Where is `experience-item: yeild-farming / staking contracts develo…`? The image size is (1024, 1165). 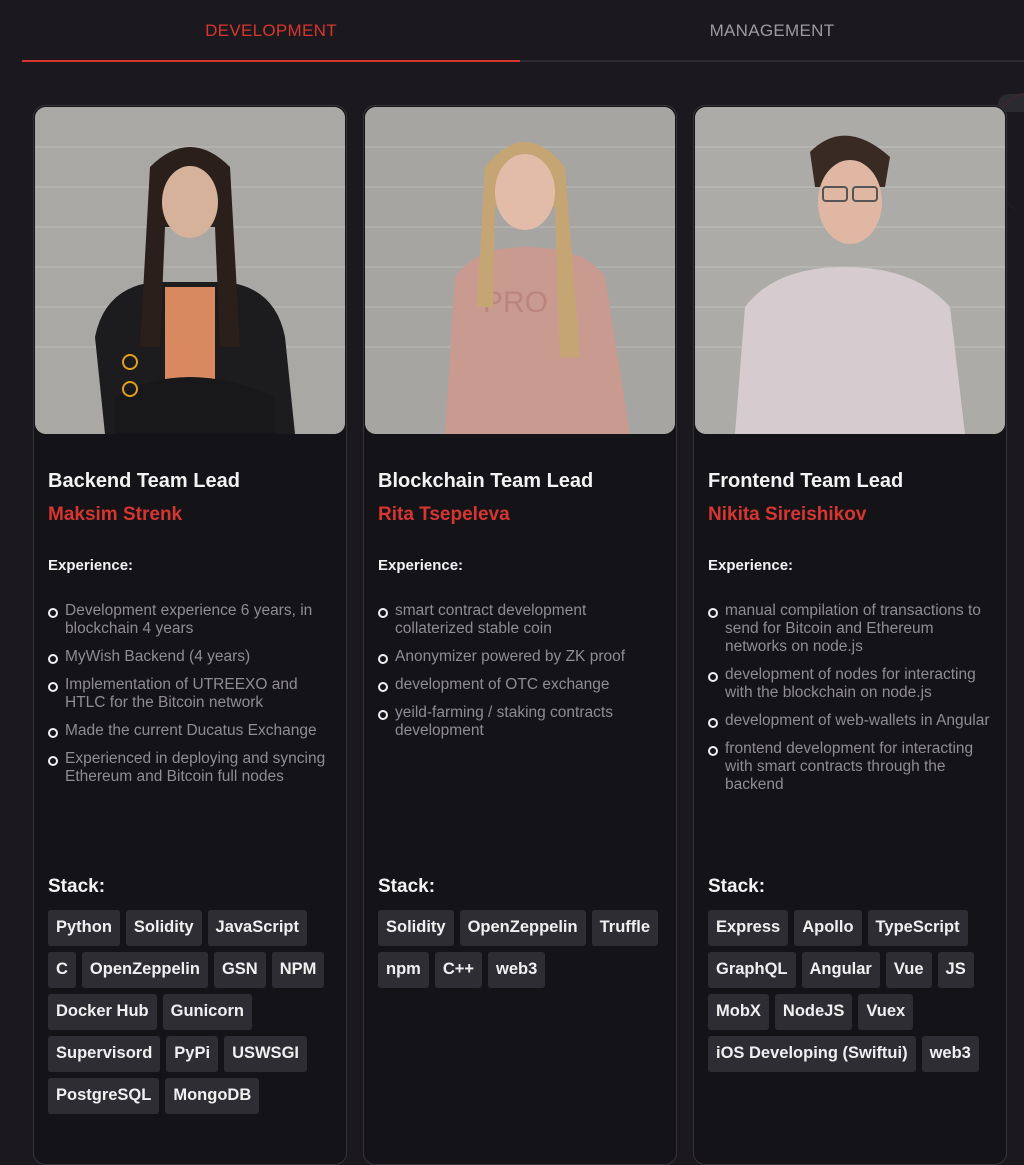
experience-item: yeild-farming / staking contracts develo… is located at coordinates (523, 722).